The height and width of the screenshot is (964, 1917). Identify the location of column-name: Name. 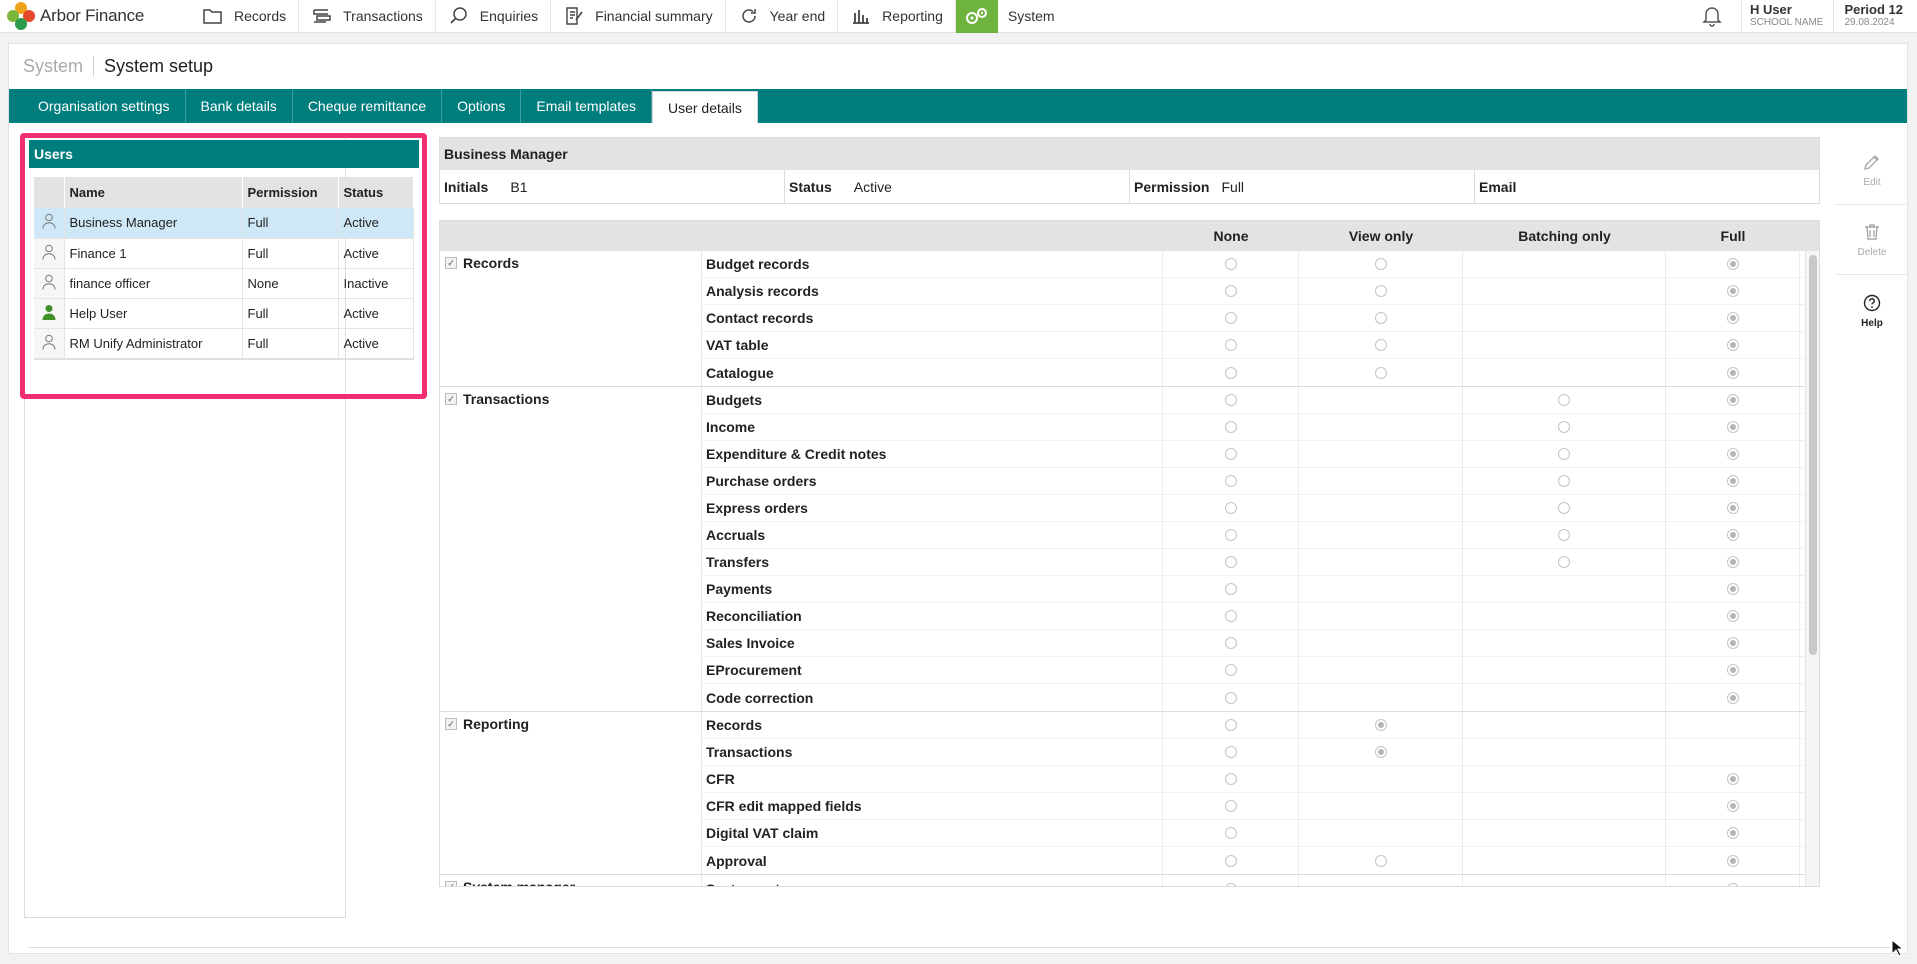
(153, 192).